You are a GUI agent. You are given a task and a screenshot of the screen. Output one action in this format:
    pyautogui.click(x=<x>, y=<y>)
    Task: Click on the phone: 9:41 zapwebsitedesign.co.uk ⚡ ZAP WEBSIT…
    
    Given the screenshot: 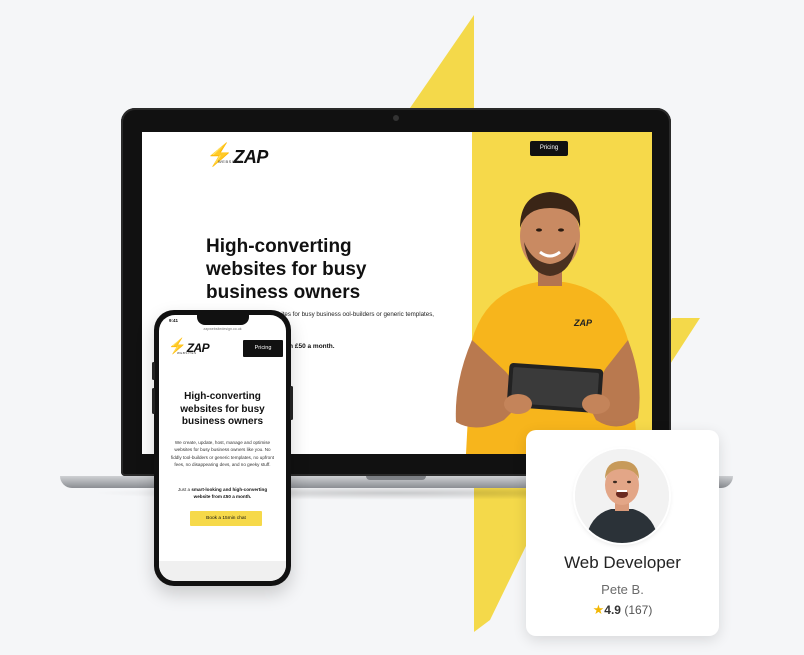 What is the action you would take?
    pyautogui.click(x=222, y=448)
    